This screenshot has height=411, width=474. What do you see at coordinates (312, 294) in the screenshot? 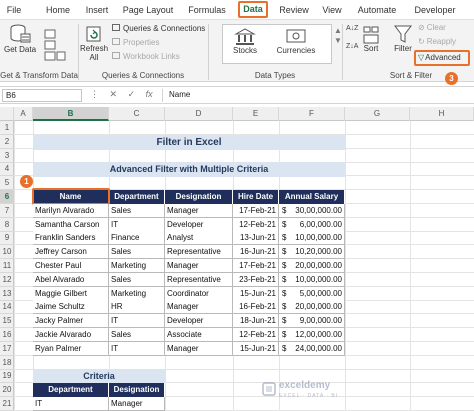
I see `salary-cell: $5,00,000.00` at bounding box center [312, 294].